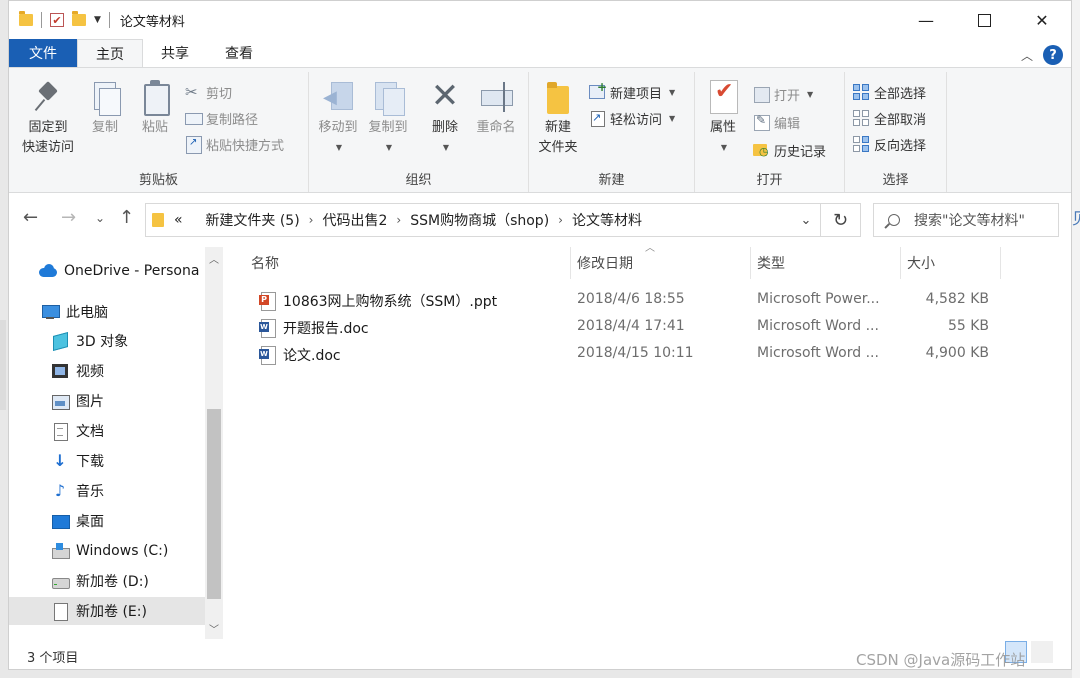 Image resolution: width=1080 pixels, height=678 pixels. I want to click on sidebar-item-label: 新加卷 (E:), so click(111, 612).